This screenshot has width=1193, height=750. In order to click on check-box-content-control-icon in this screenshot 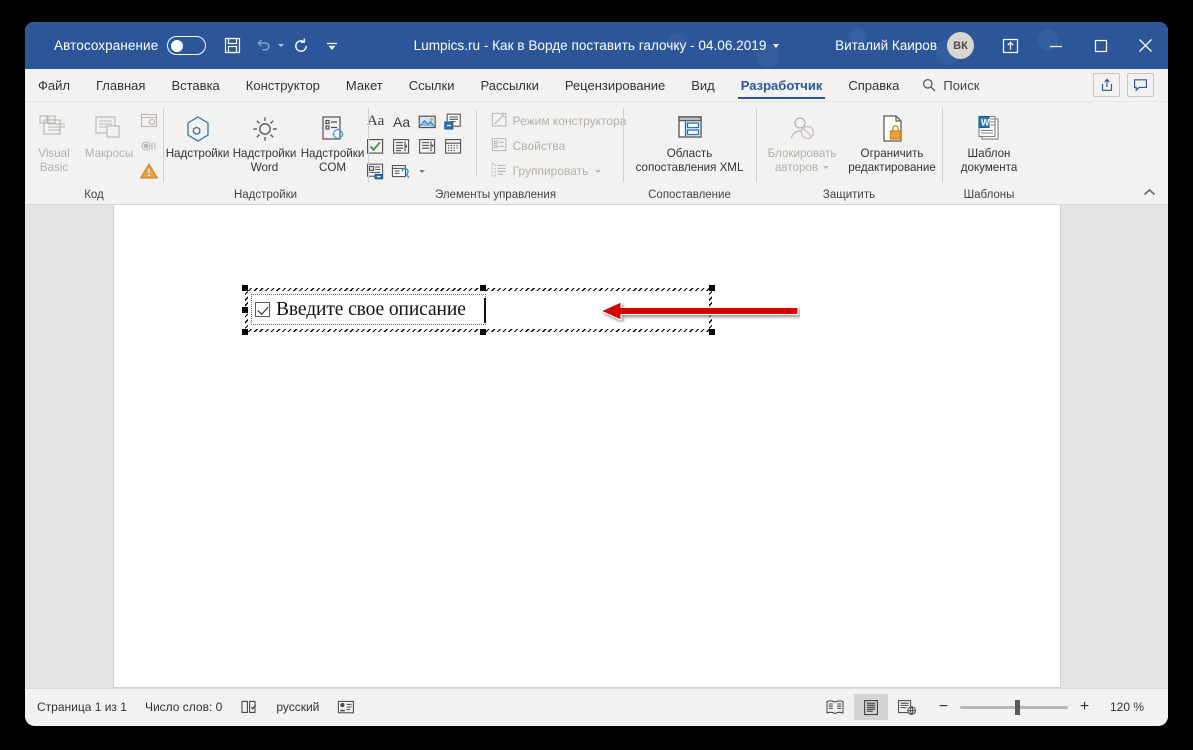, I will do `click(376, 146)`.